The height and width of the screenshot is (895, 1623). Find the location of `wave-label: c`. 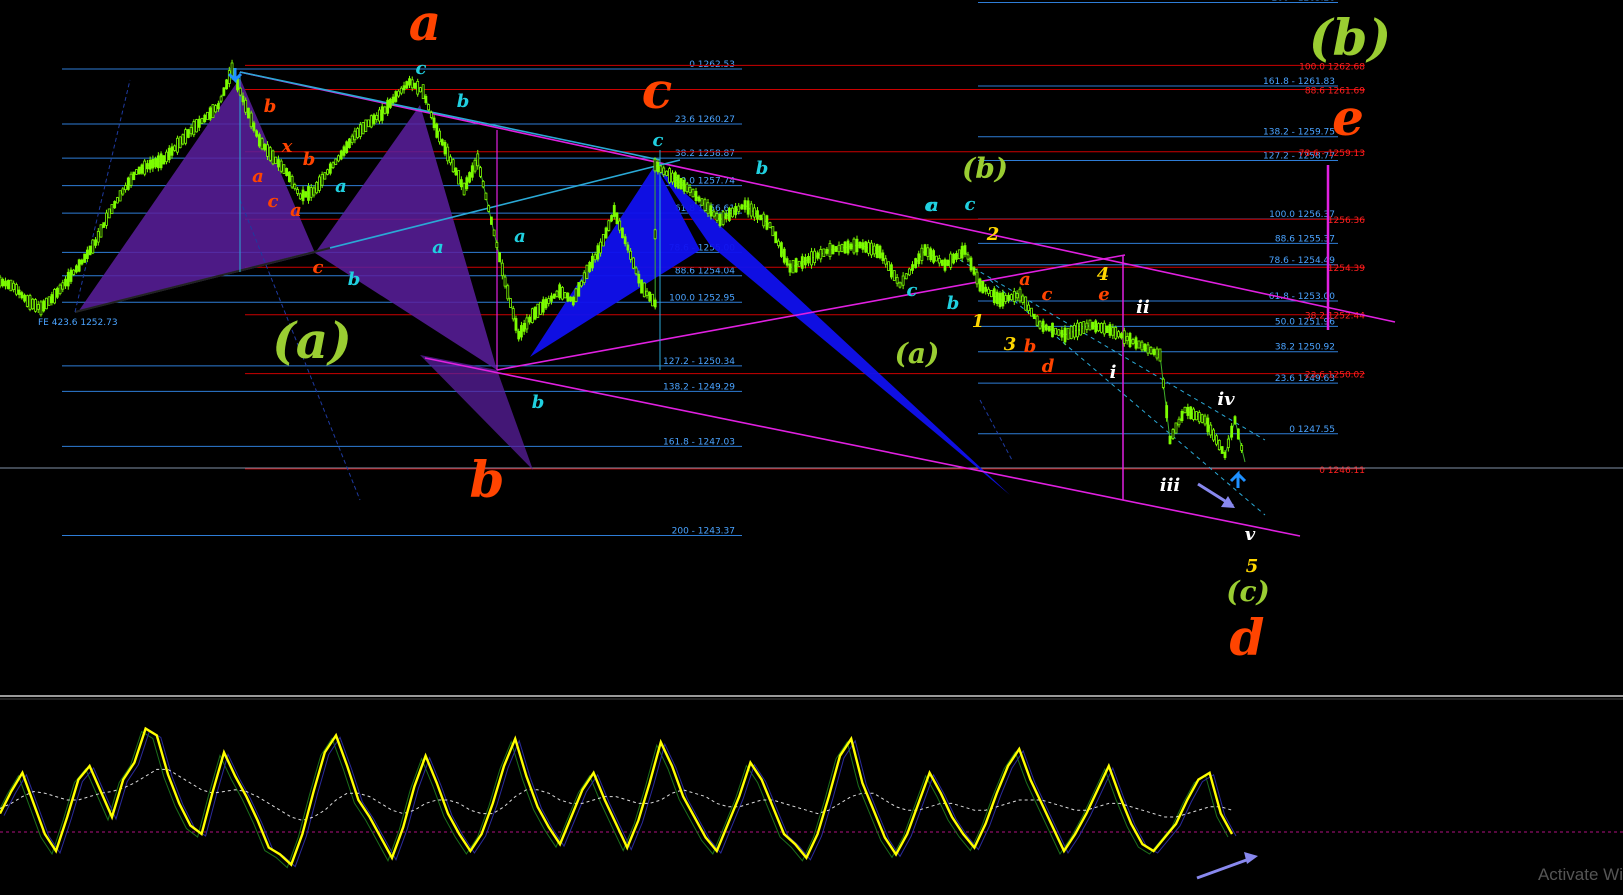

wave-label: c is located at coordinates (657, 90).